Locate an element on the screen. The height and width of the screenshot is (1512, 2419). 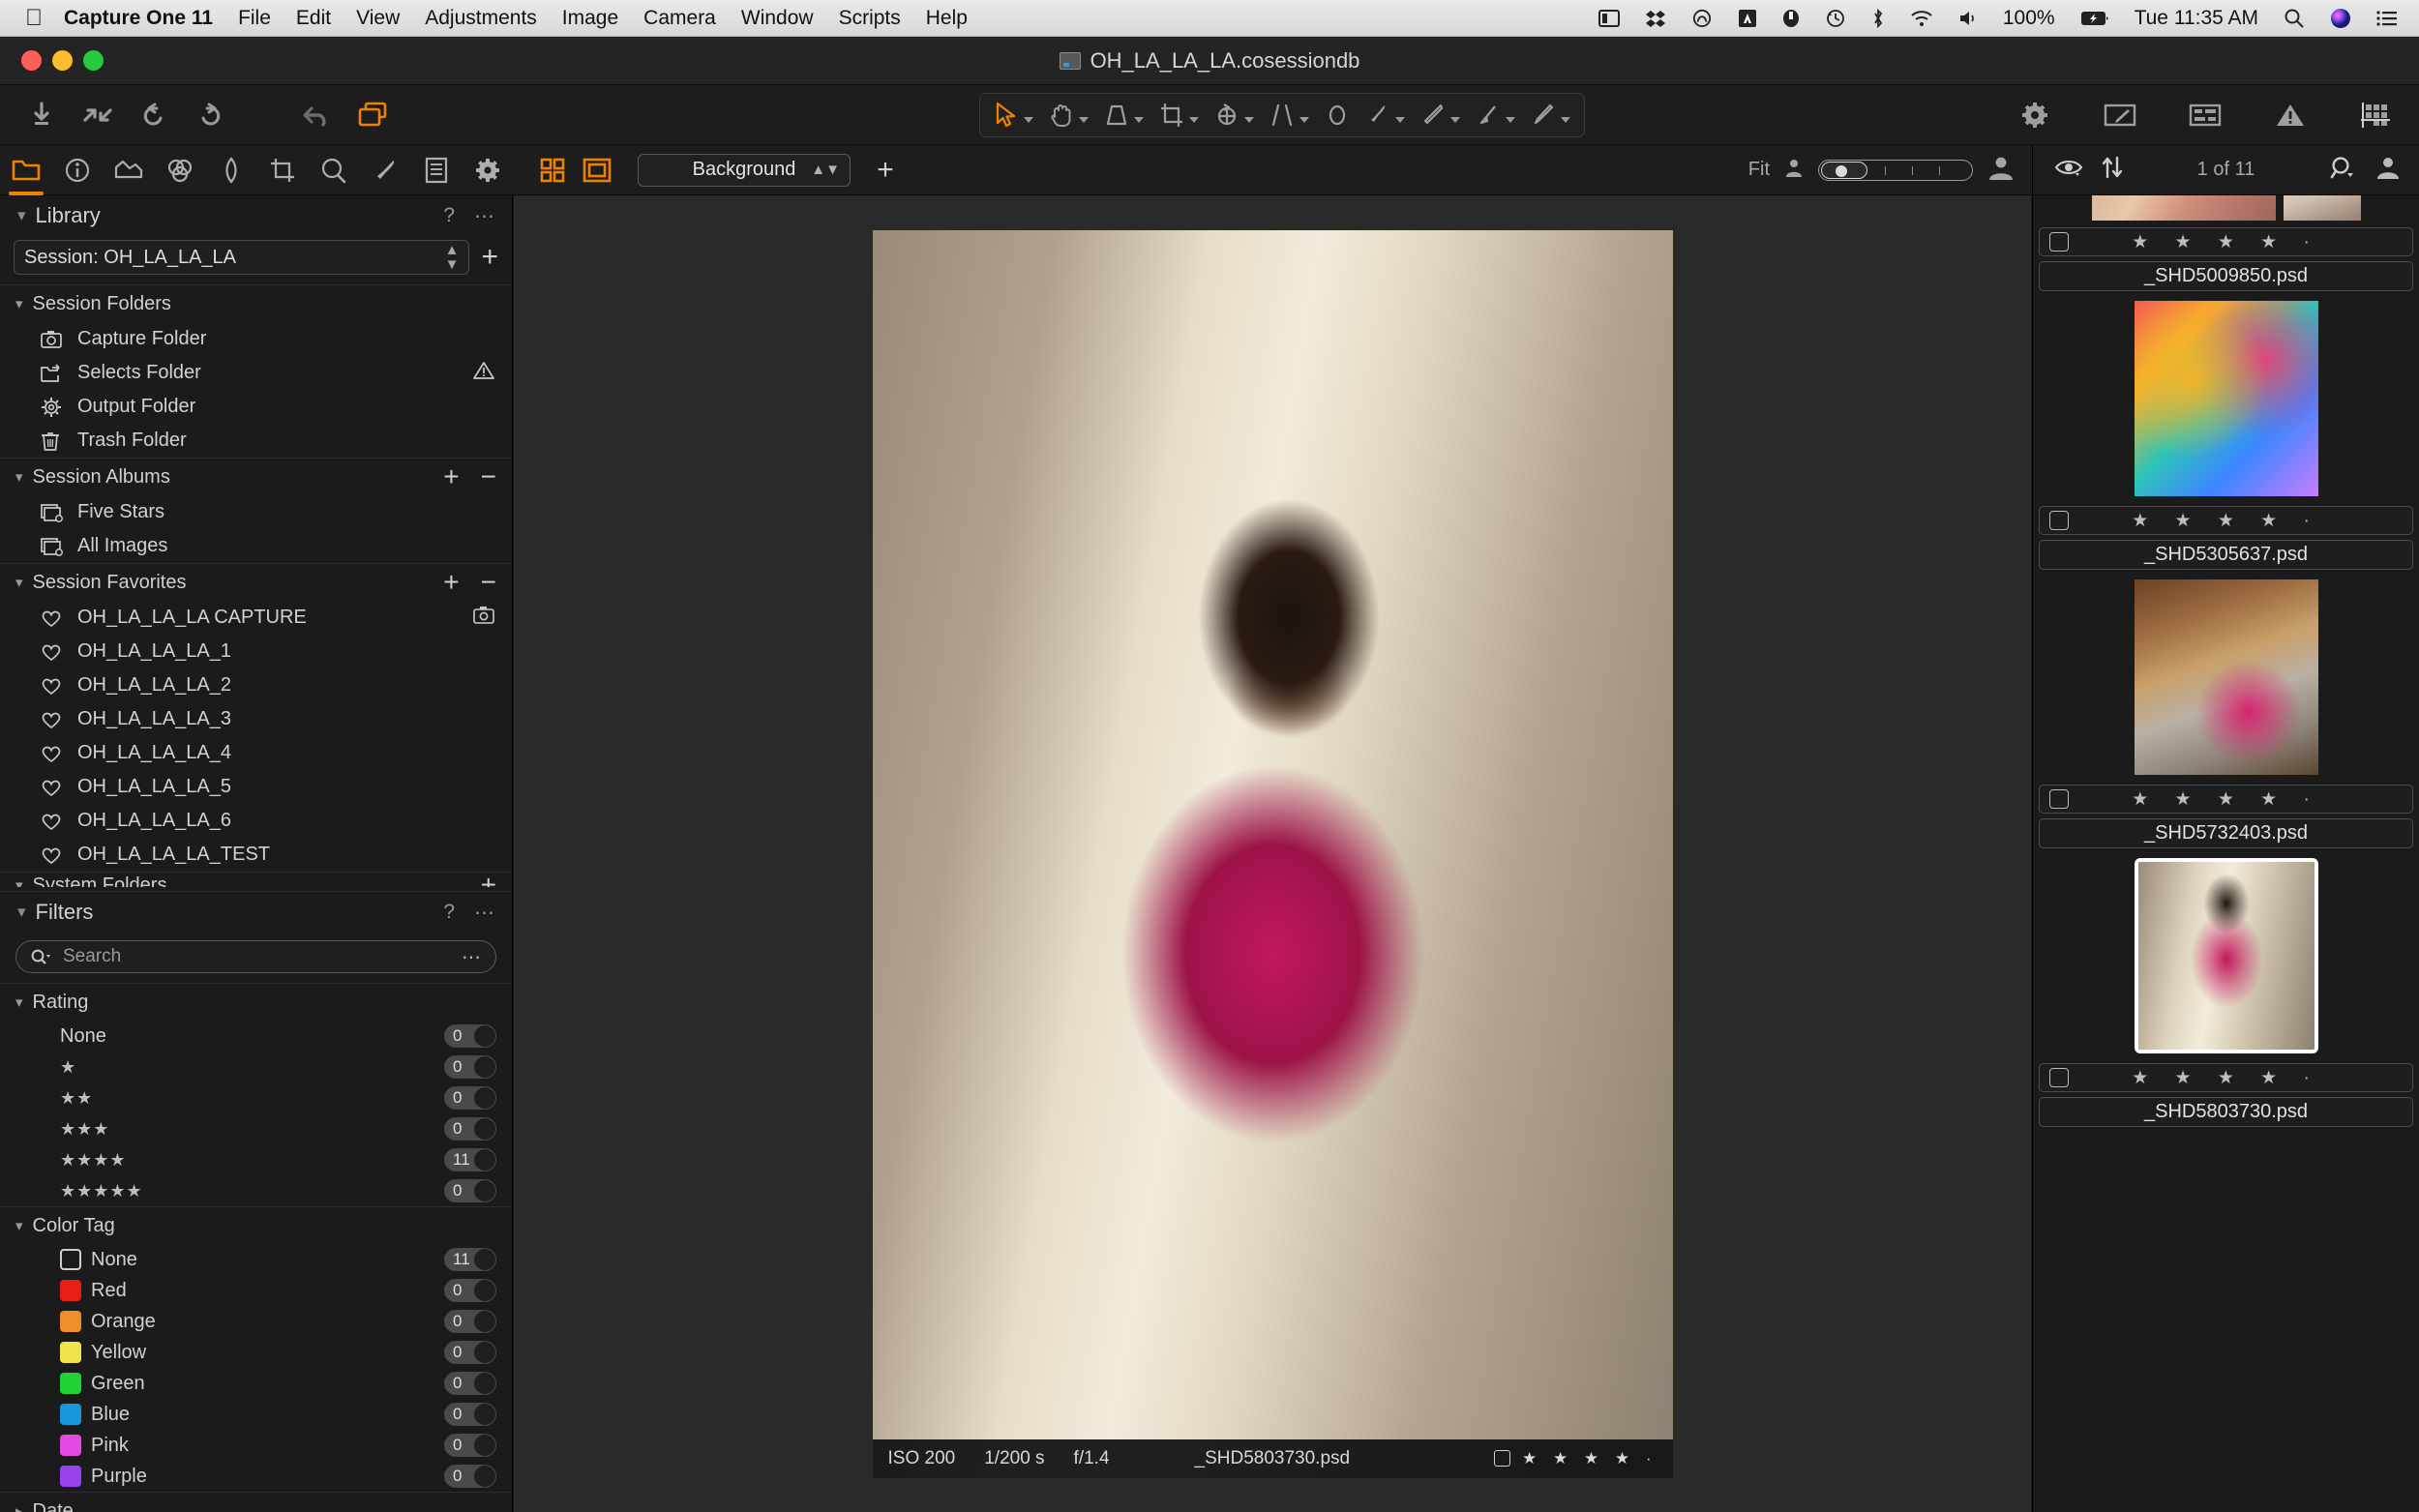
gradient-tool is located at coordinates (1496, 115).